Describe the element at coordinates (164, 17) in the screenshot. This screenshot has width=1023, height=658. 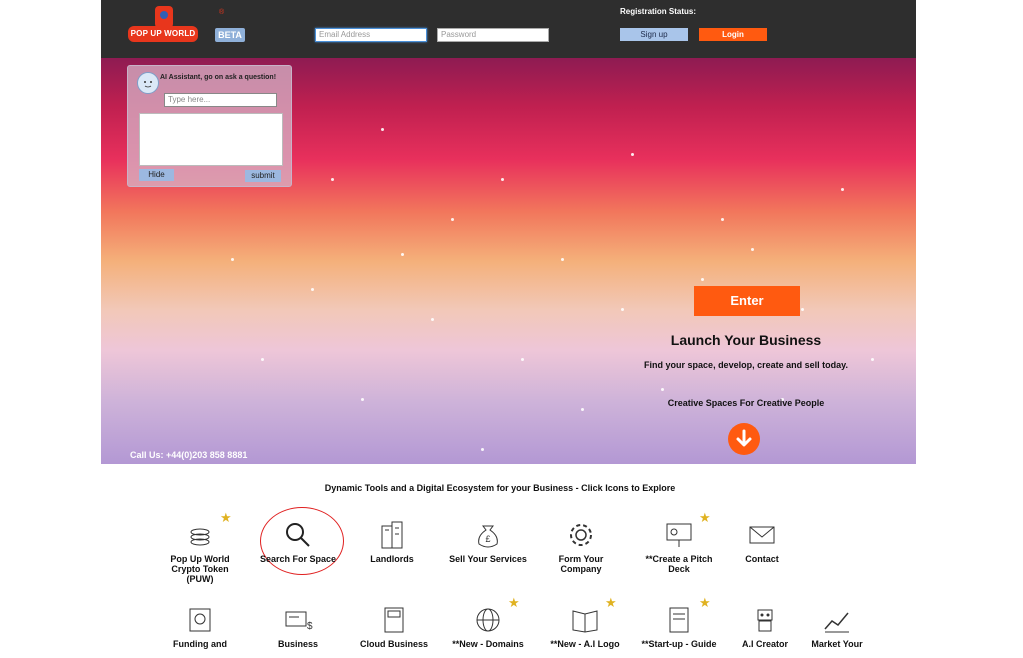
I see `logo-badge-icon` at that location.